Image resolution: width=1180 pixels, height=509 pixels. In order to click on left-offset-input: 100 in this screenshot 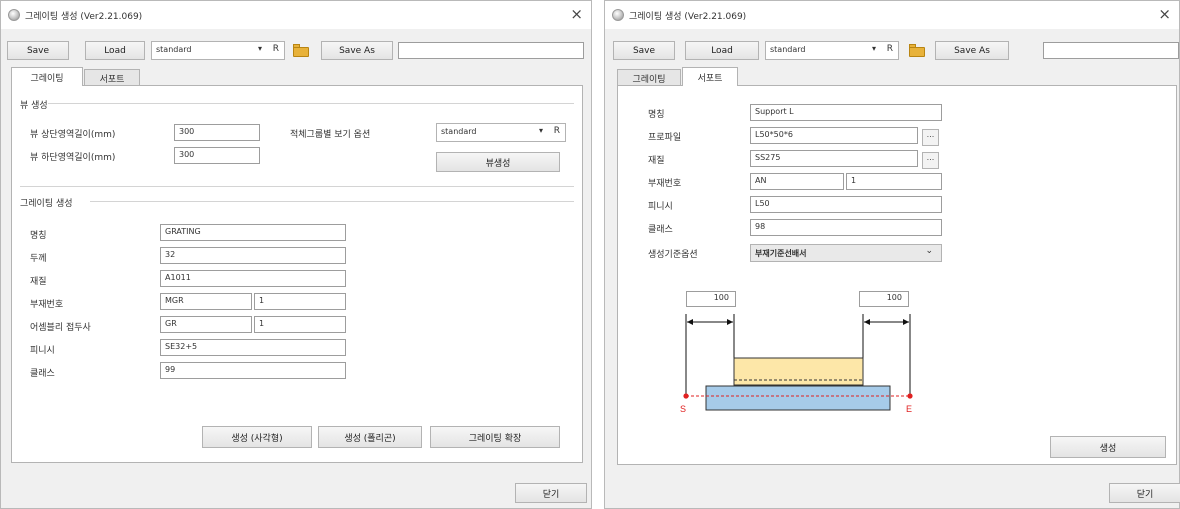, I will do `click(711, 299)`.